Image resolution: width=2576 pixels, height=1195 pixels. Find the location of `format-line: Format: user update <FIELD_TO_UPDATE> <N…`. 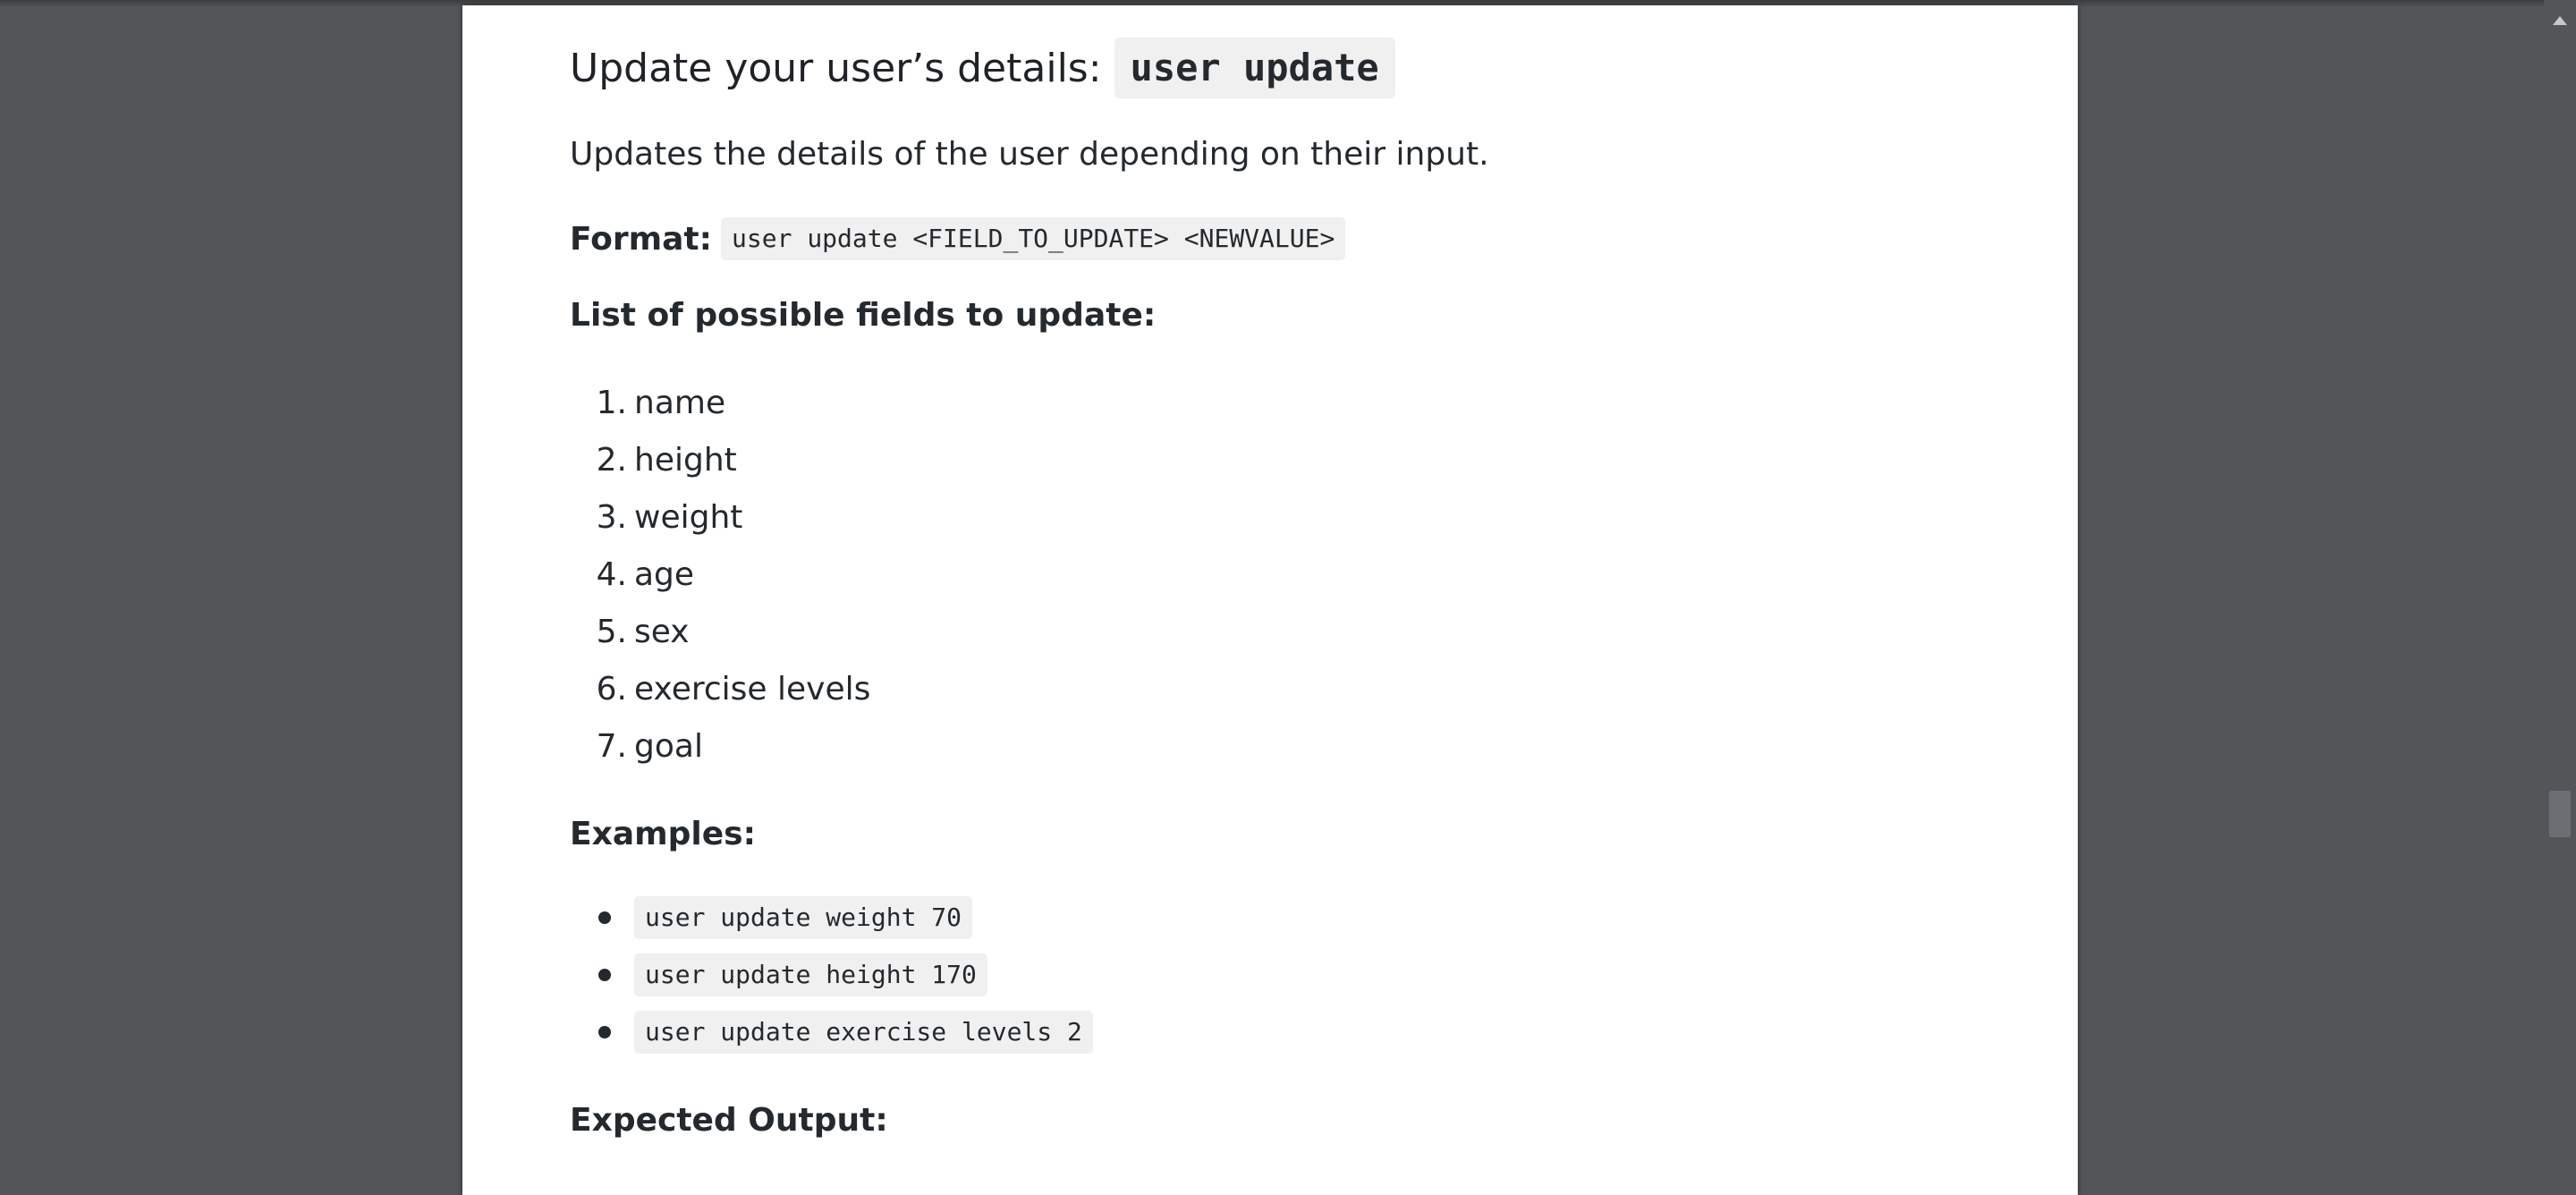

format-line: Format: user update <FIELD_TO_UPDATE> <N… is located at coordinates (958, 239).